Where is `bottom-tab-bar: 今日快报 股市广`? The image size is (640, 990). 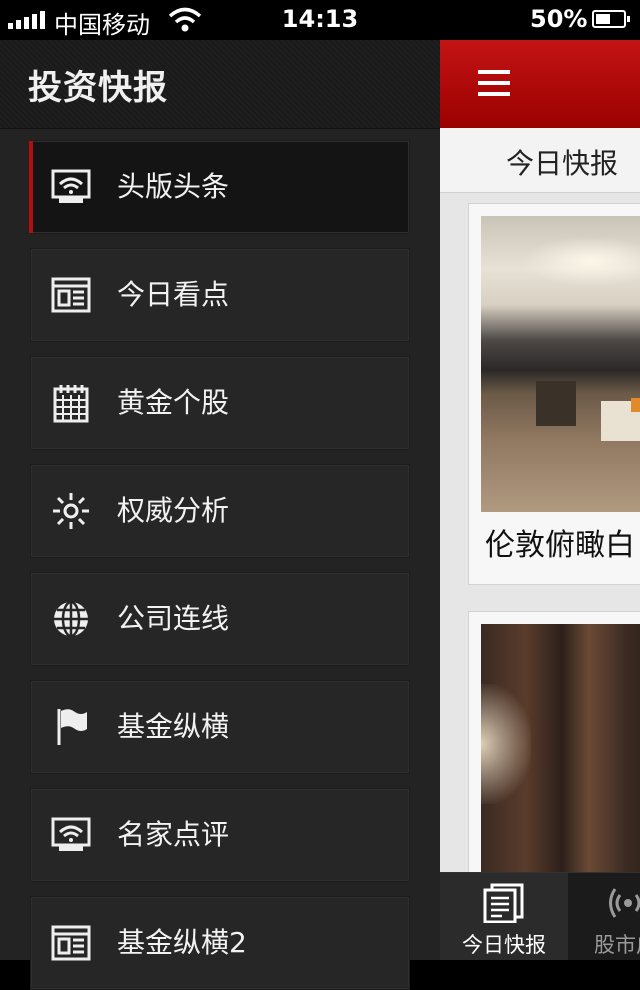 bottom-tab-bar: 今日快报 股市广 is located at coordinates (540, 916).